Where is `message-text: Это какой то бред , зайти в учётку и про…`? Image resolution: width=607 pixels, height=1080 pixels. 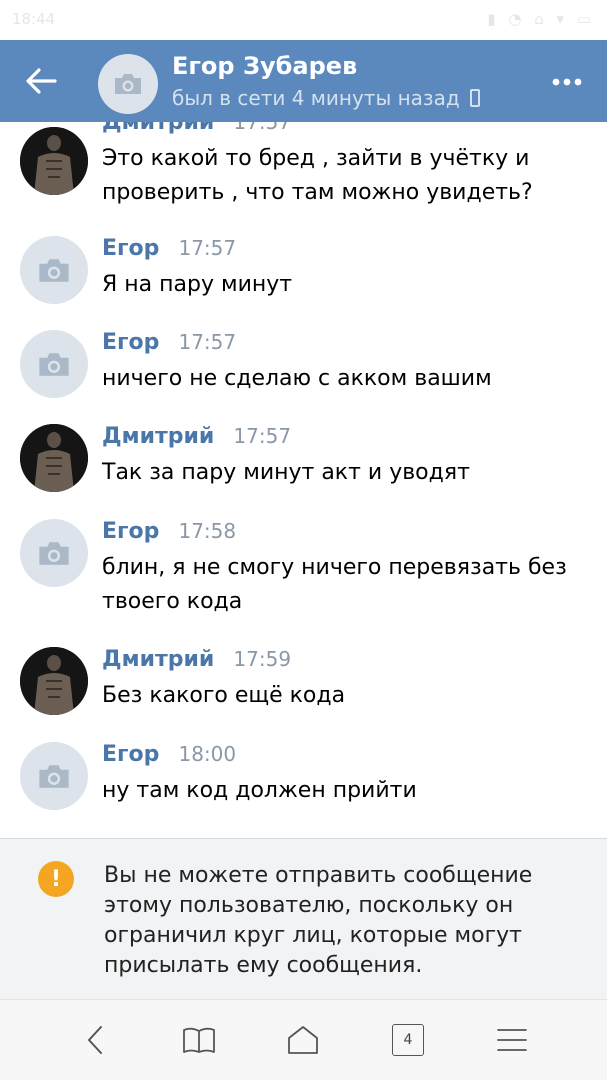
message-text: Это какой то бред , зайти в учётку и про… is located at coordinates (317, 175).